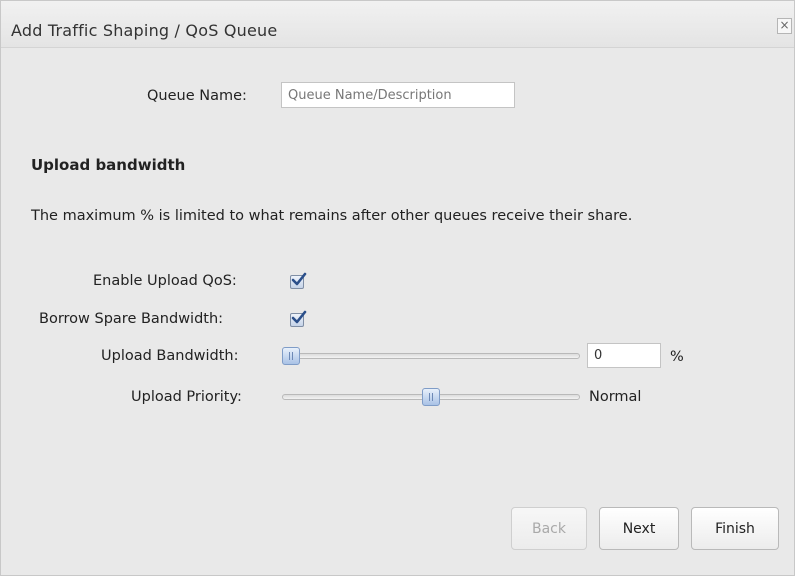  What do you see at coordinates (291, 356) in the screenshot?
I see `upload-bandwidth-slider-handle` at bounding box center [291, 356].